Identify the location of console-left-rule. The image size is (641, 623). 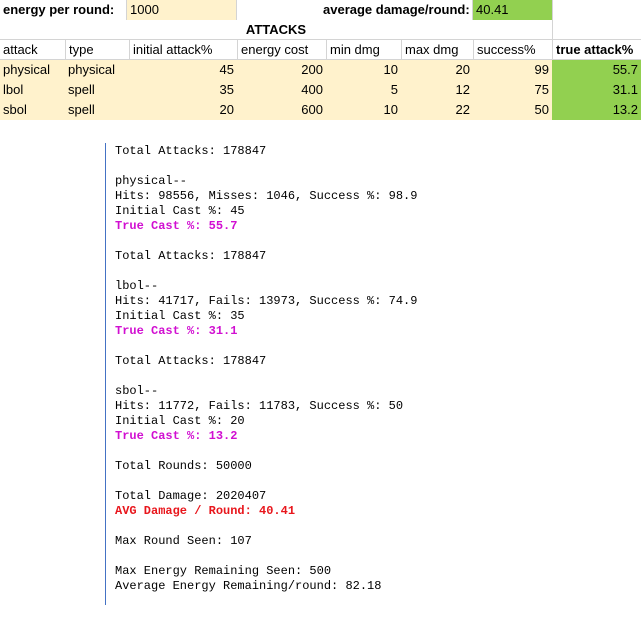
(105, 374).